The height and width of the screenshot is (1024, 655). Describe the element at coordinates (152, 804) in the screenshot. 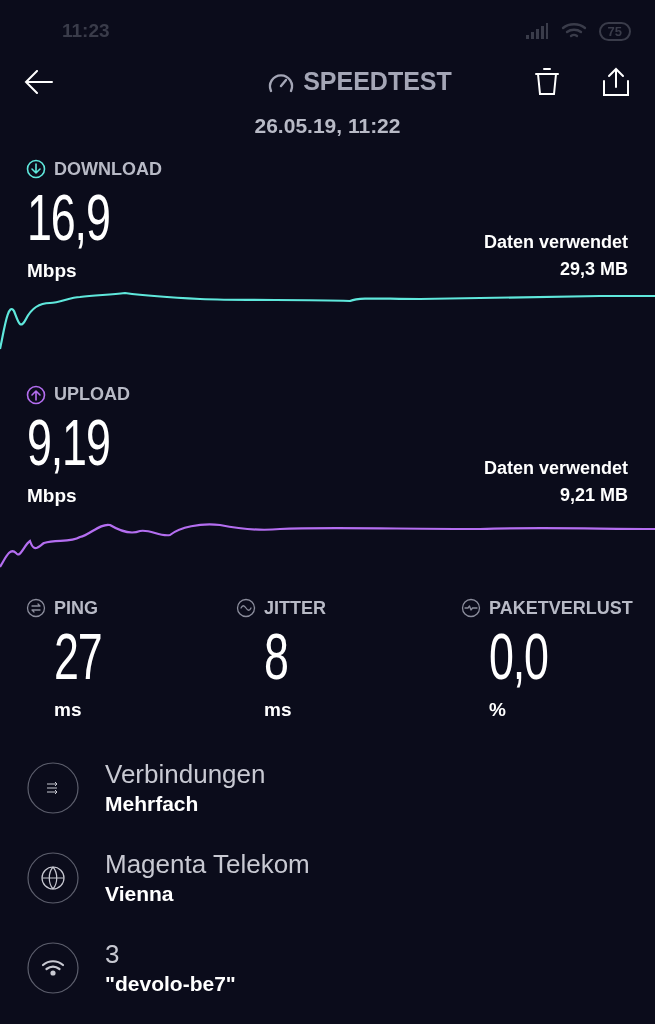

I see `info-value: Mehrfach` at that location.